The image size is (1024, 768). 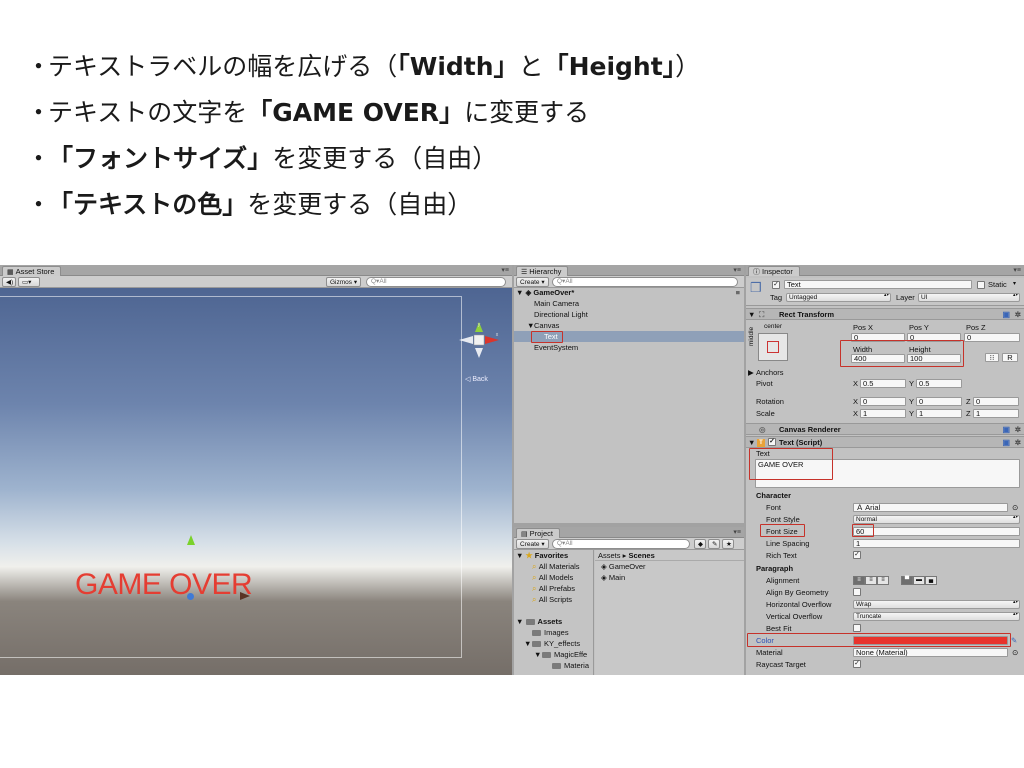 I want to click on favorite-star-icon: ★, so click(x=728, y=544).